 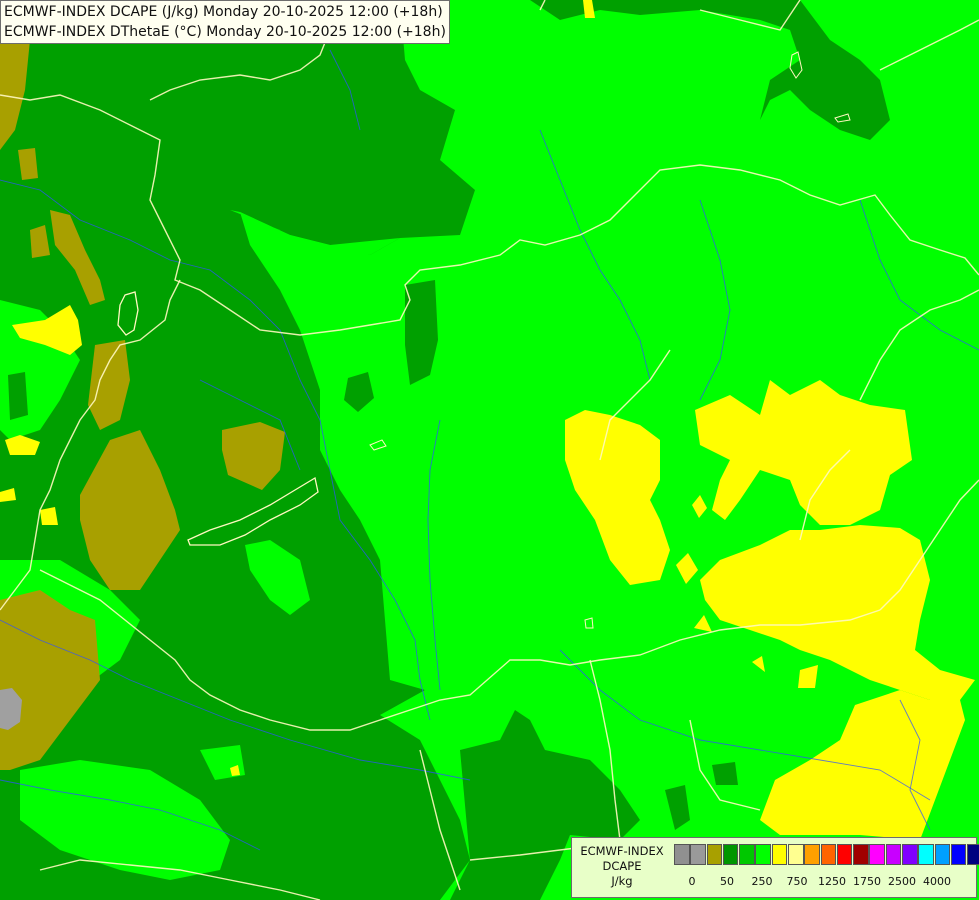 What do you see at coordinates (937, 881) in the screenshot?
I see `legend-tick-label: 4000` at bounding box center [937, 881].